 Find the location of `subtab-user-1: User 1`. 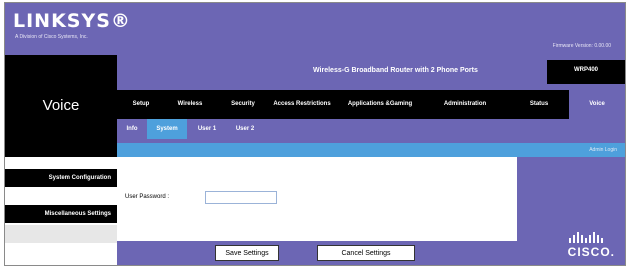

subtab-user-1: User 1 is located at coordinates (207, 129).